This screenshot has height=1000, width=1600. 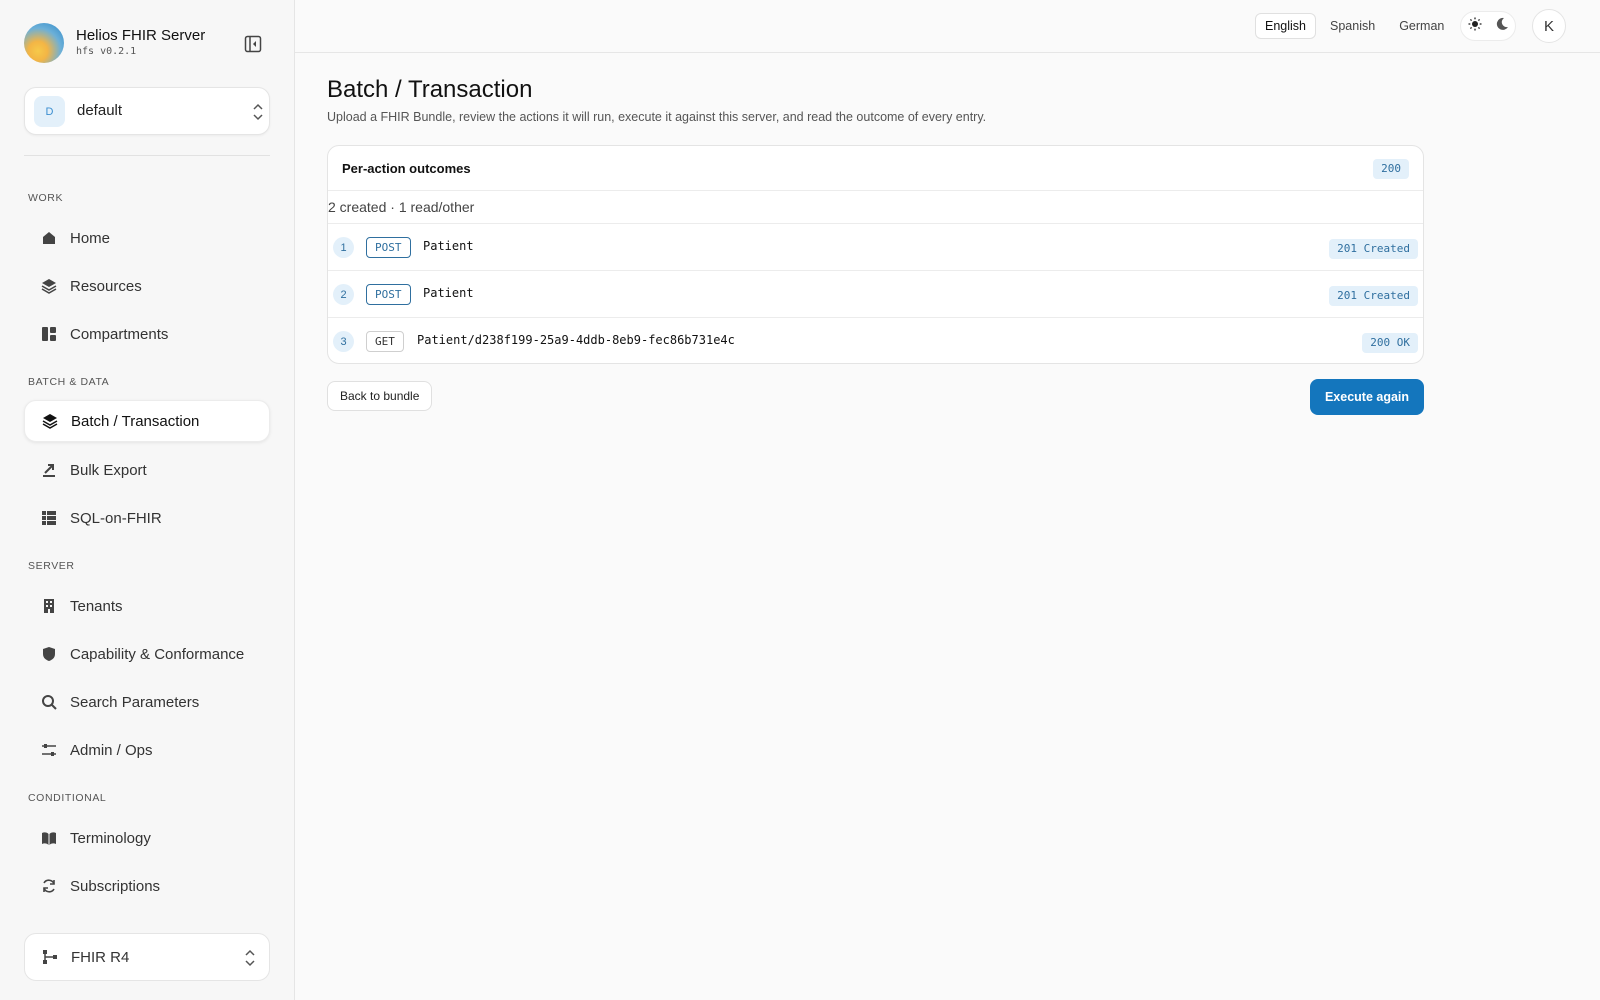 What do you see at coordinates (147, 286) in the screenshot?
I see `sidebar-item-resources: Resources` at bounding box center [147, 286].